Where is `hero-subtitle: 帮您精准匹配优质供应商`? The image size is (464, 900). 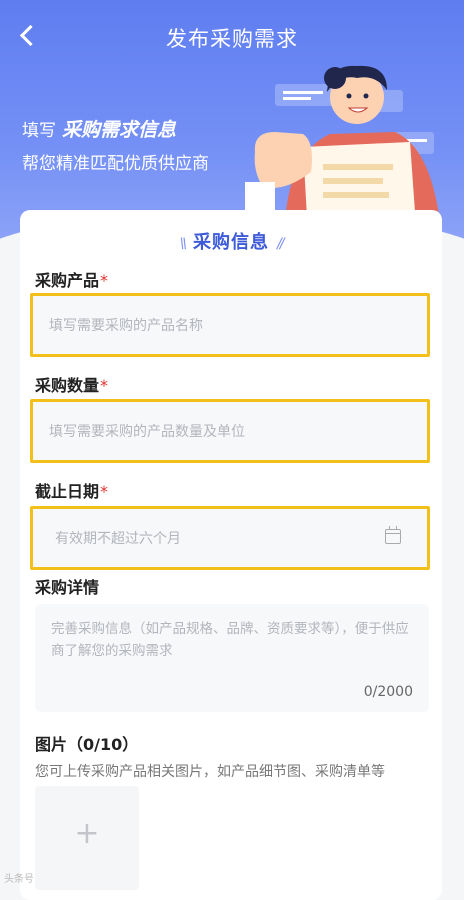
hero-subtitle: 帮您精准匹配优质供应商 is located at coordinates (115, 164).